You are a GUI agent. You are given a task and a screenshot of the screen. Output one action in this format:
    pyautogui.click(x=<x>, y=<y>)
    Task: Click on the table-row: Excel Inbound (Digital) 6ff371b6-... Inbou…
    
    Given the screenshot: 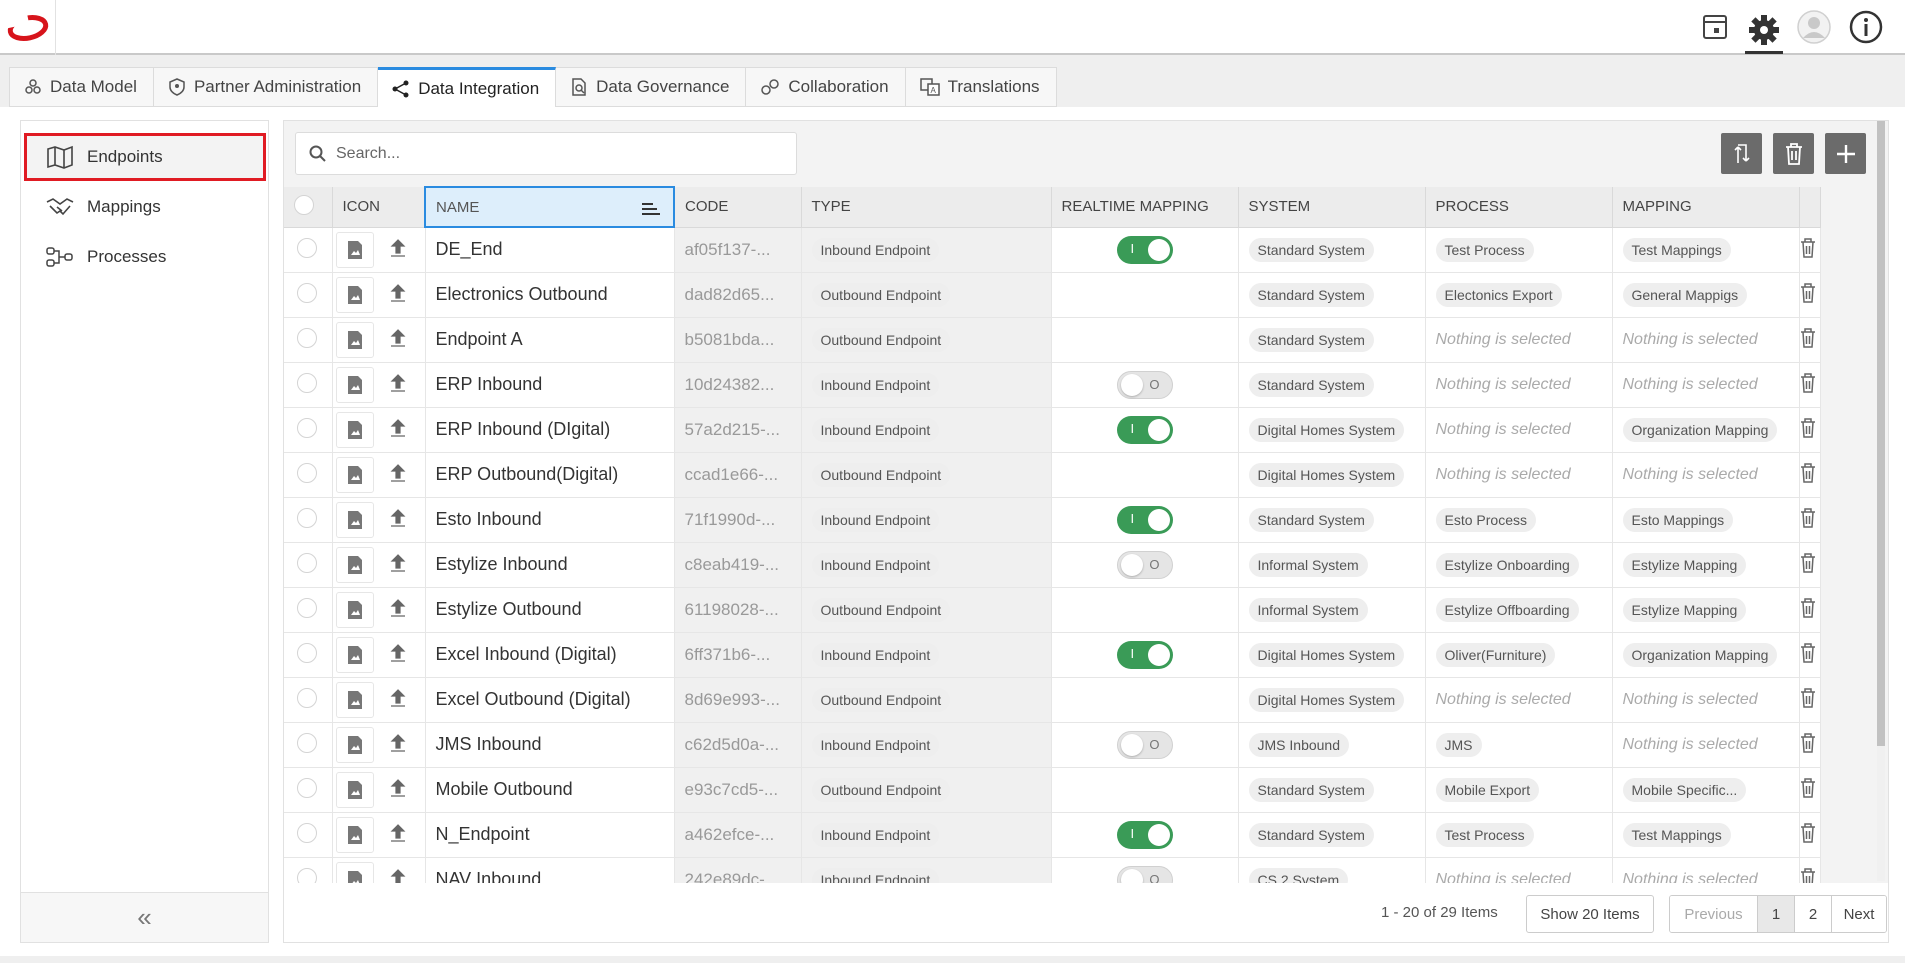 What is the action you would take?
    pyautogui.click(x=1052, y=655)
    